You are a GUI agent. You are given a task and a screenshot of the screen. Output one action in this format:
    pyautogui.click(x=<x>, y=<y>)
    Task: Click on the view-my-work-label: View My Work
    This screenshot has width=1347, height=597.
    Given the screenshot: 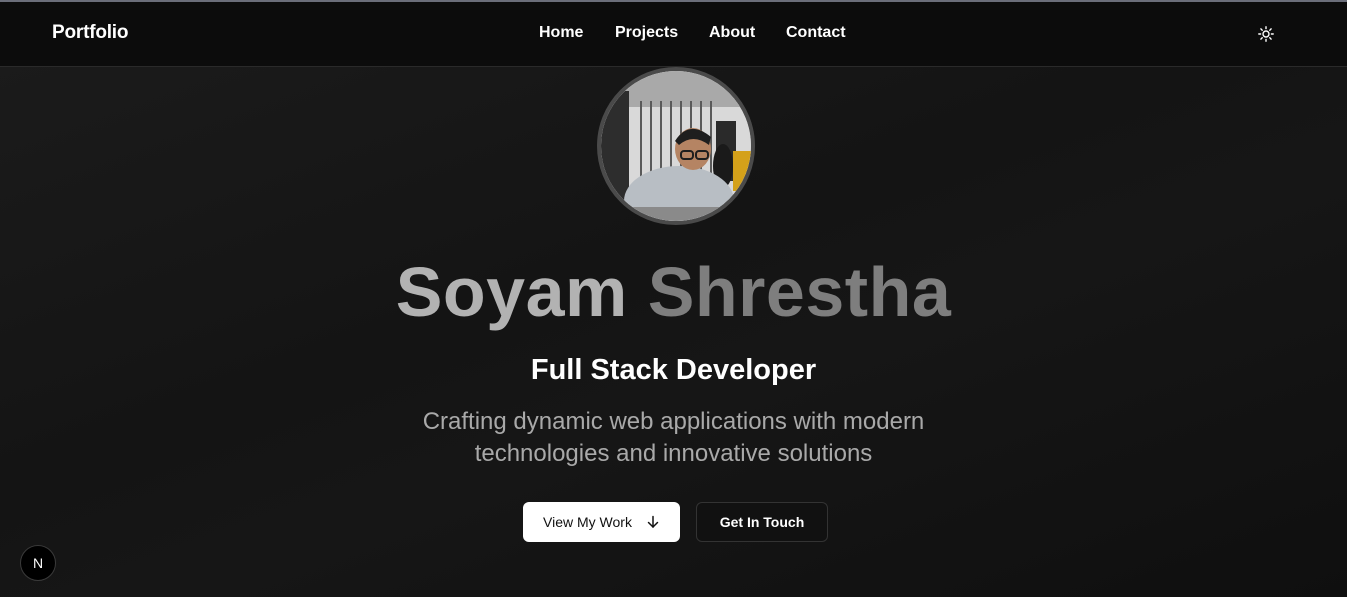 What is the action you would take?
    pyautogui.click(x=587, y=522)
    